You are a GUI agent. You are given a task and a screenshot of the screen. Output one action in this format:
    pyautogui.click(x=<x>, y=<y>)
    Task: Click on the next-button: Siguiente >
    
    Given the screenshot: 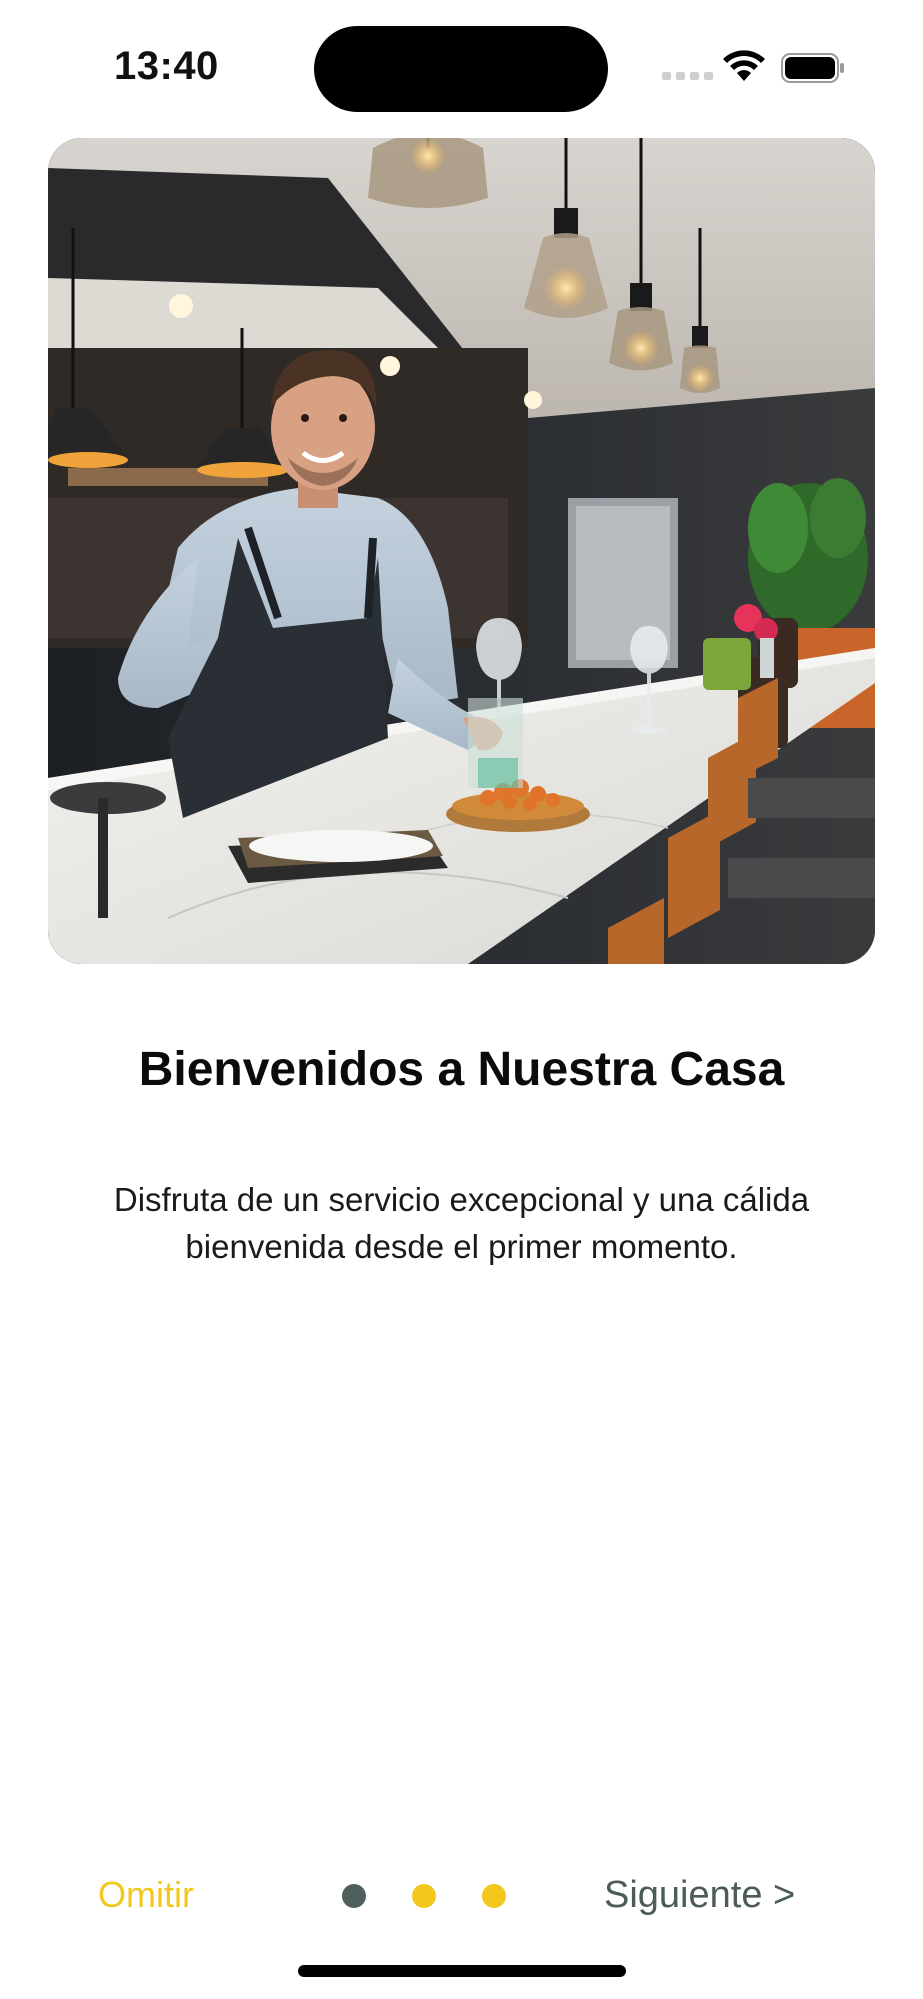 What is the action you would take?
    pyautogui.click(x=699, y=1895)
    